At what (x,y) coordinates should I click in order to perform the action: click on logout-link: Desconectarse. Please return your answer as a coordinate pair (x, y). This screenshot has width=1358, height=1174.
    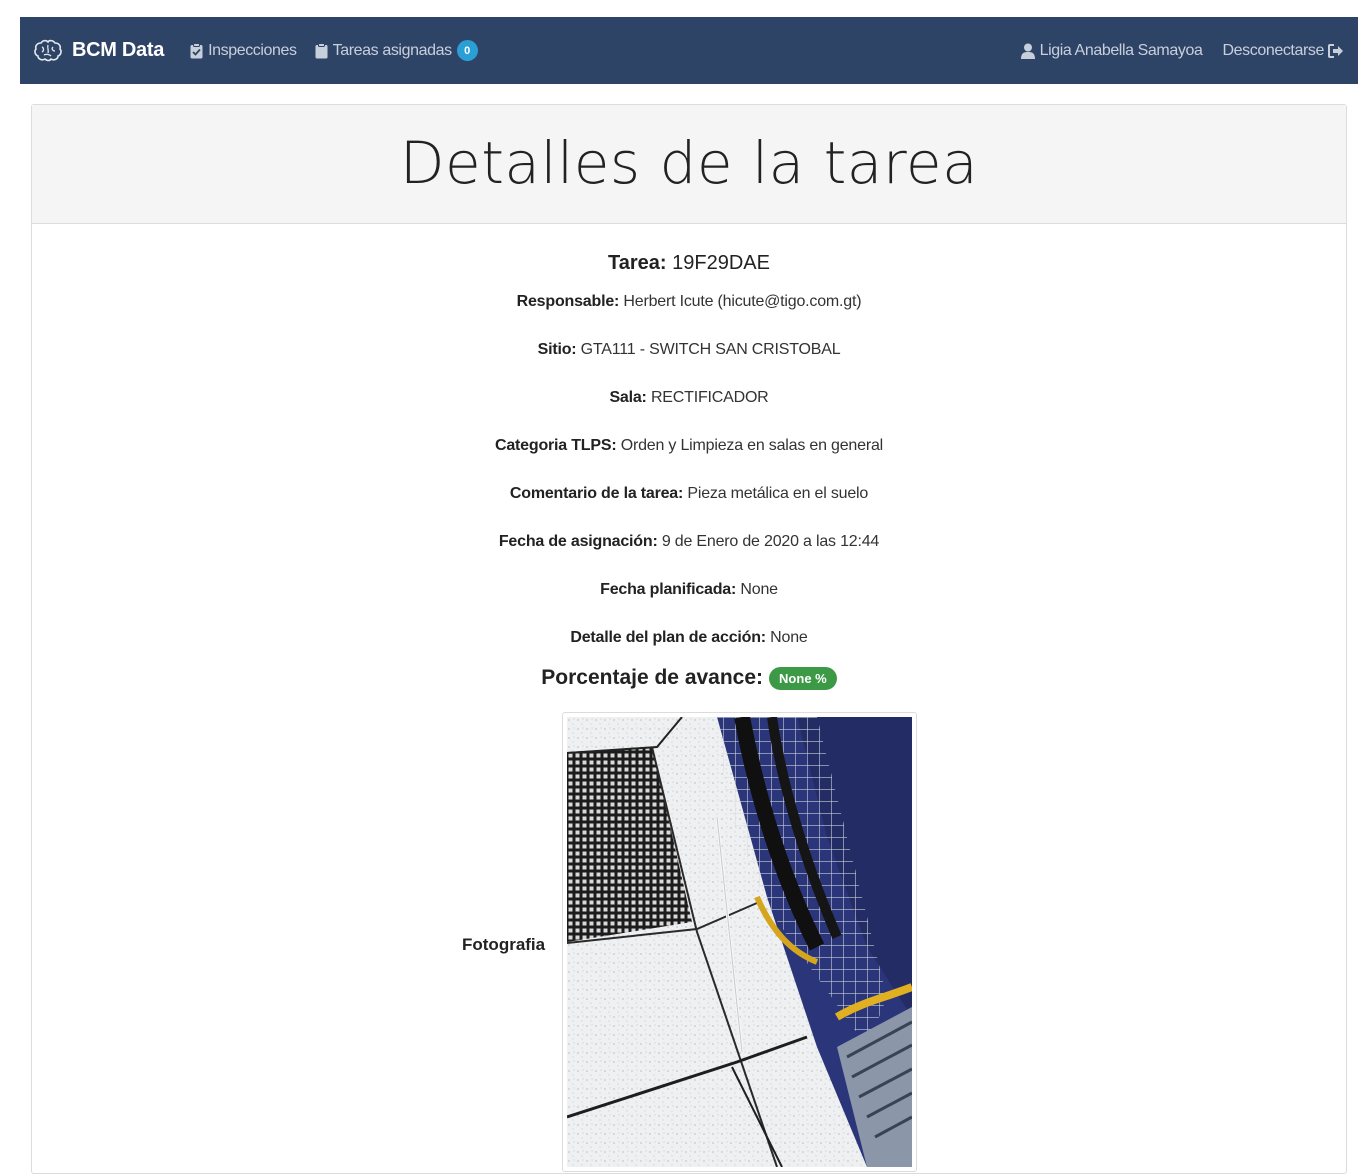
    Looking at the image, I should click on (1283, 51).